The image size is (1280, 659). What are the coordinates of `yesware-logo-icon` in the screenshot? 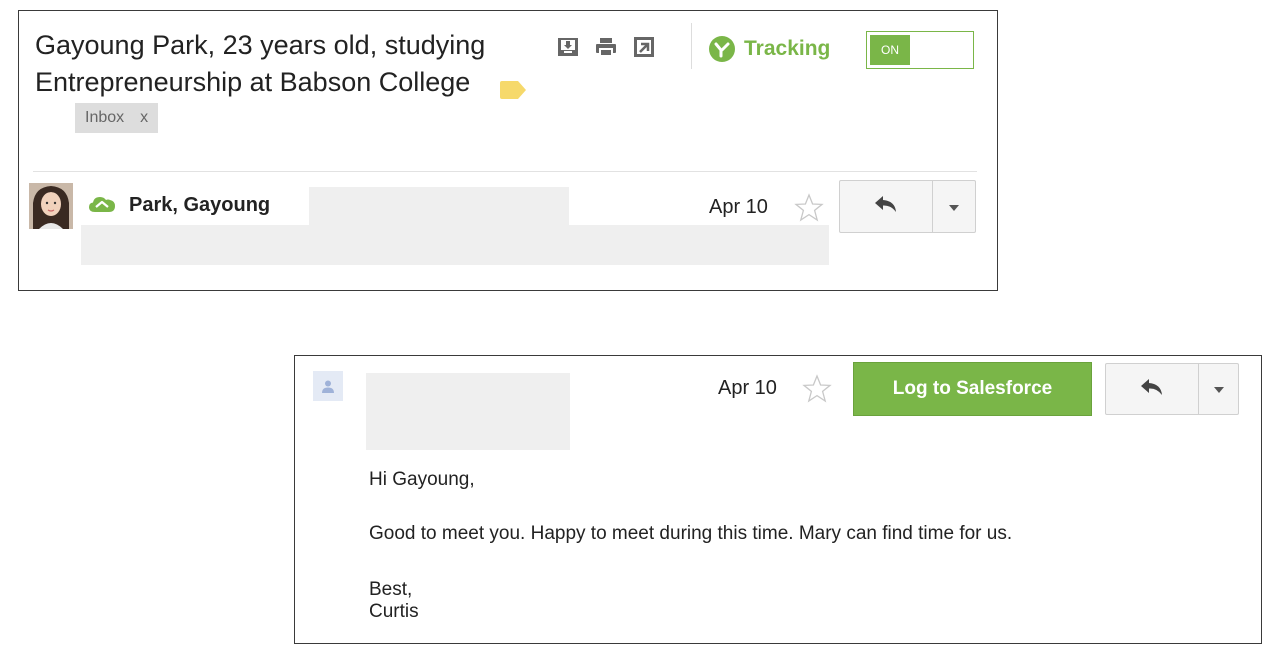 It's located at (722, 49).